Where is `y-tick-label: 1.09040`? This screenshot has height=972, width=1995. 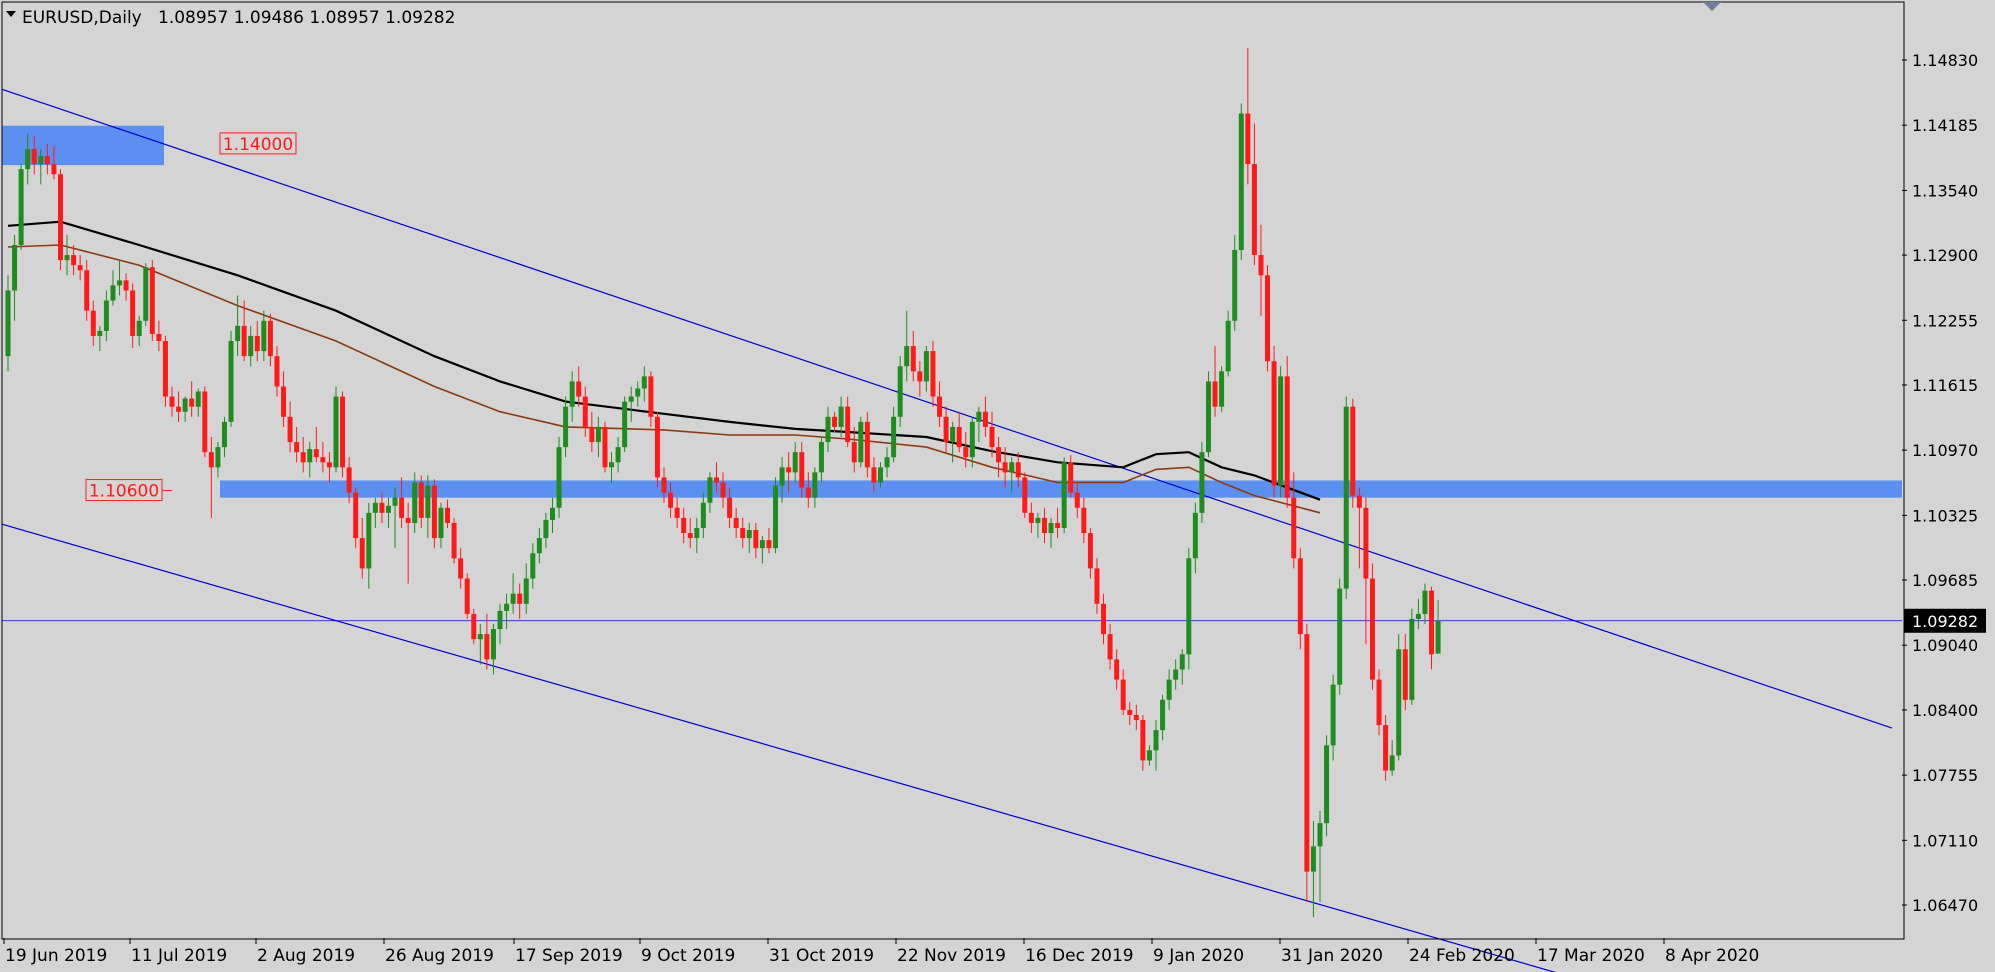 y-tick-label: 1.09040 is located at coordinates (1945, 645).